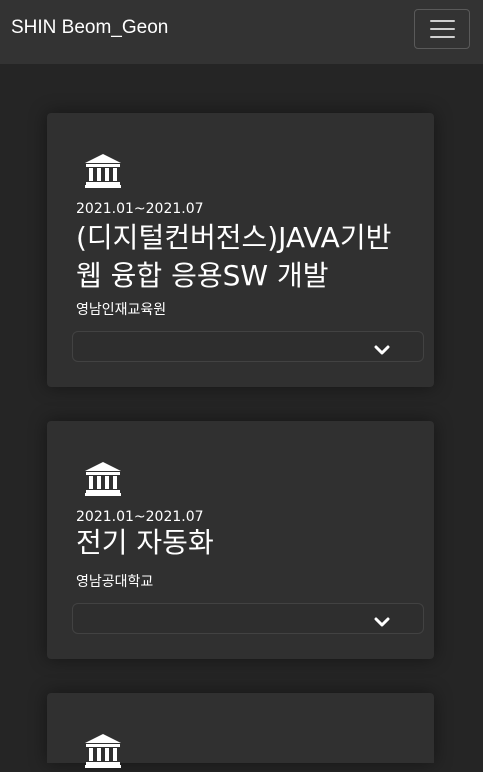 This screenshot has width=483, height=772. I want to click on education-institution: 영남공대학교, so click(115, 582).